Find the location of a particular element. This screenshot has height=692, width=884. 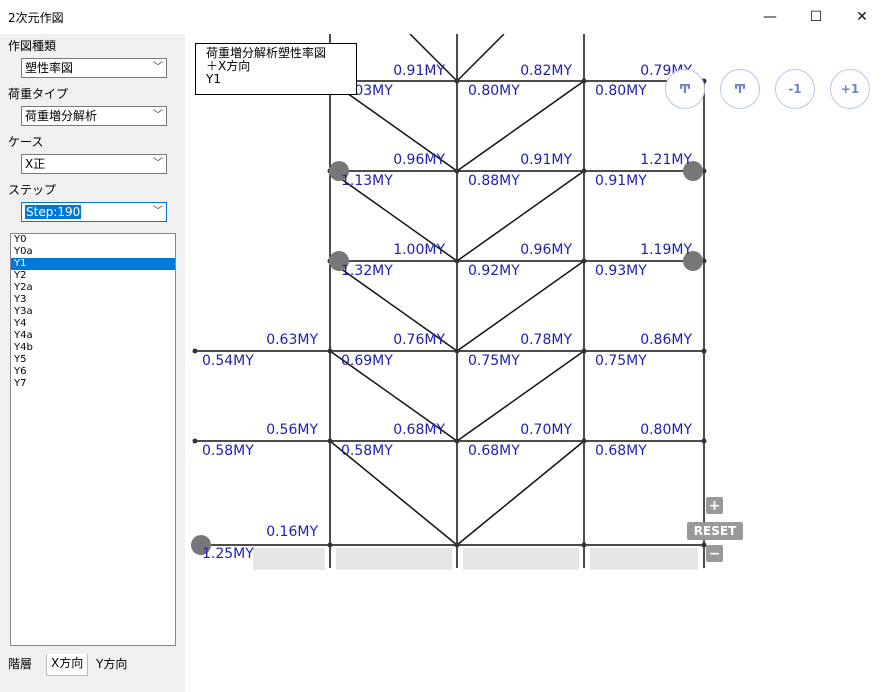

value-label: 0.76MY is located at coordinates (419, 340).